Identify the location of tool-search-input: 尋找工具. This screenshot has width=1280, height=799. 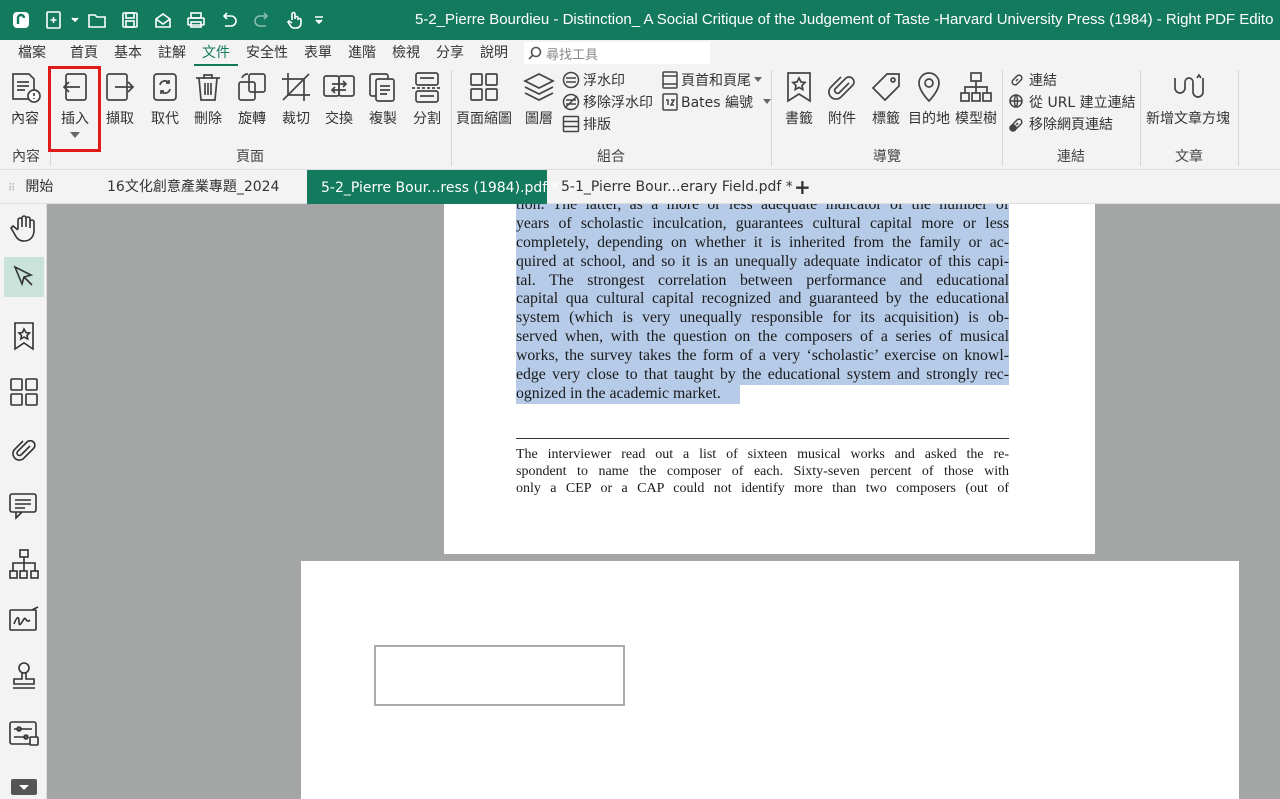
(617, 53).